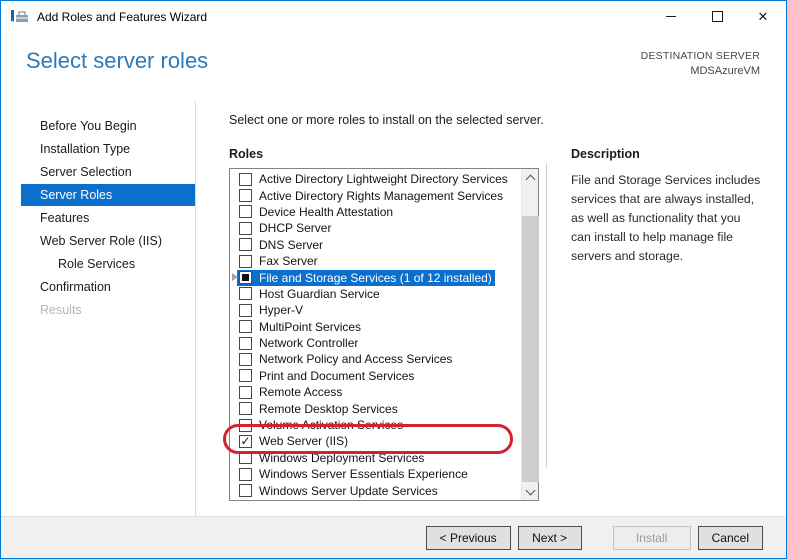 The height and width of the screenshot is (559, 787). What do you see at coordinates (530, 349) in the screenshot?
I see `scrollbar-thumb` at bounding box center [530, 349].